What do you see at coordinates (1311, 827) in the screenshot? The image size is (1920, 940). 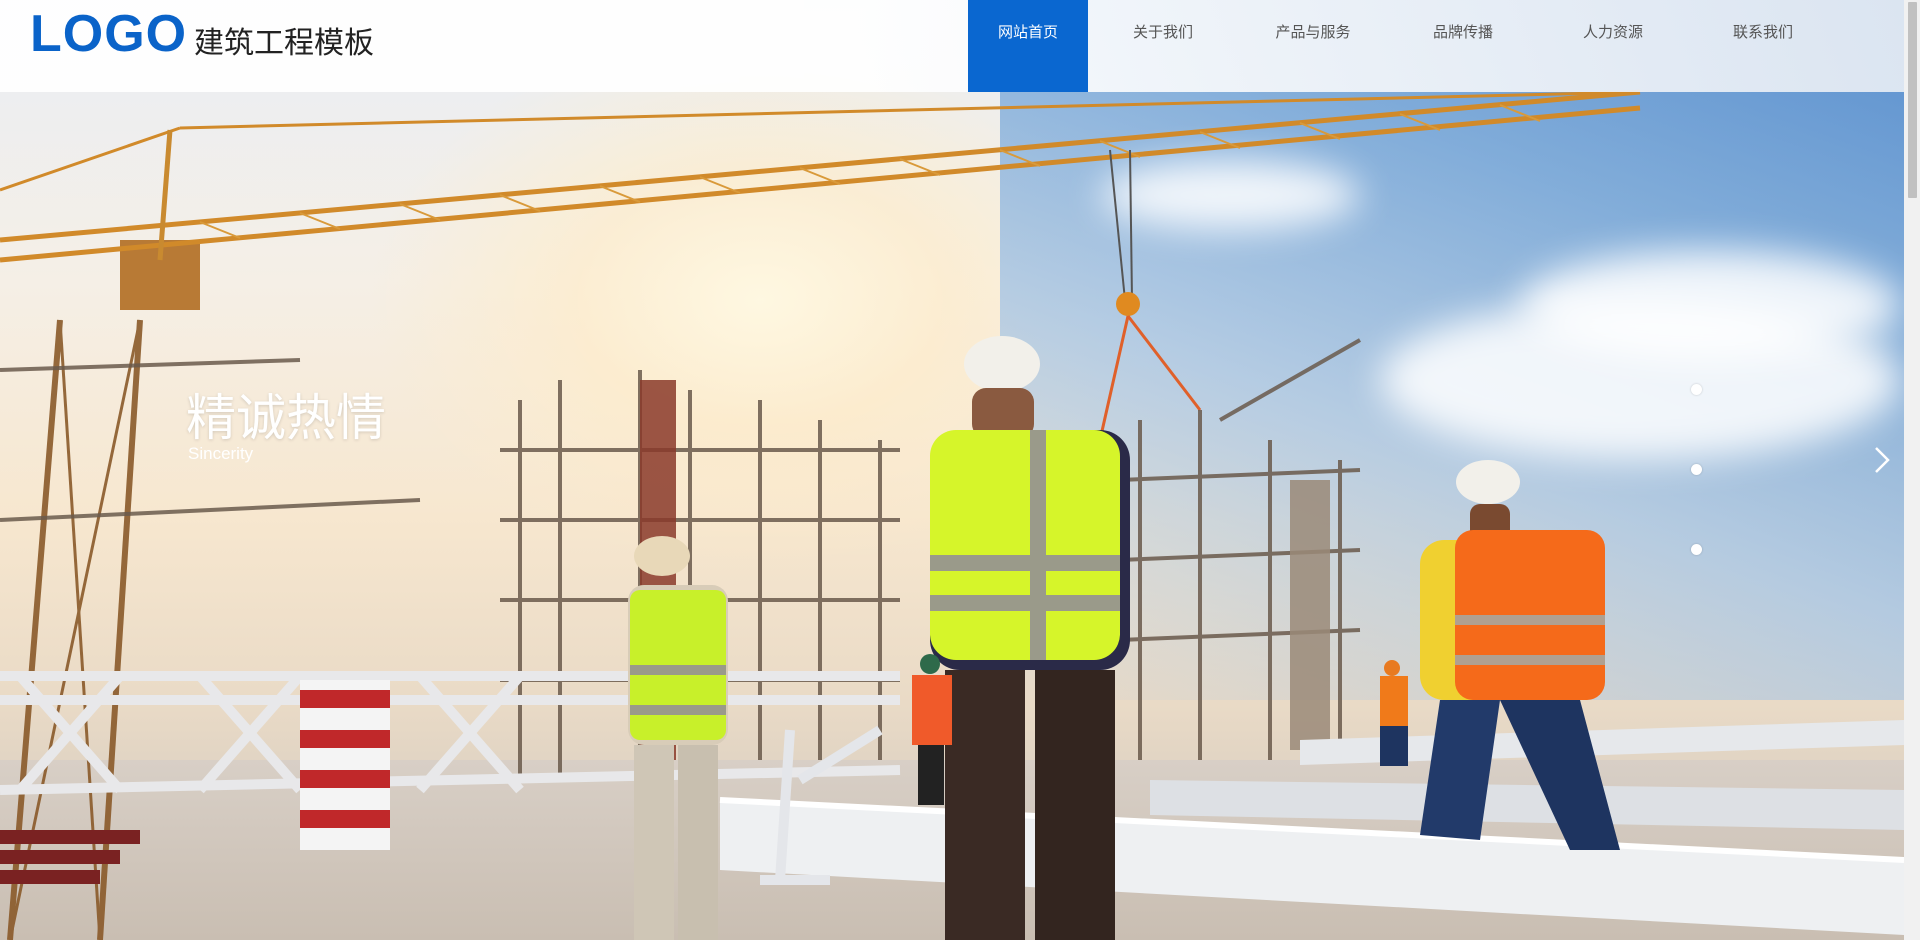 I see `steel-pipes` at bounding box center [1311, 827].